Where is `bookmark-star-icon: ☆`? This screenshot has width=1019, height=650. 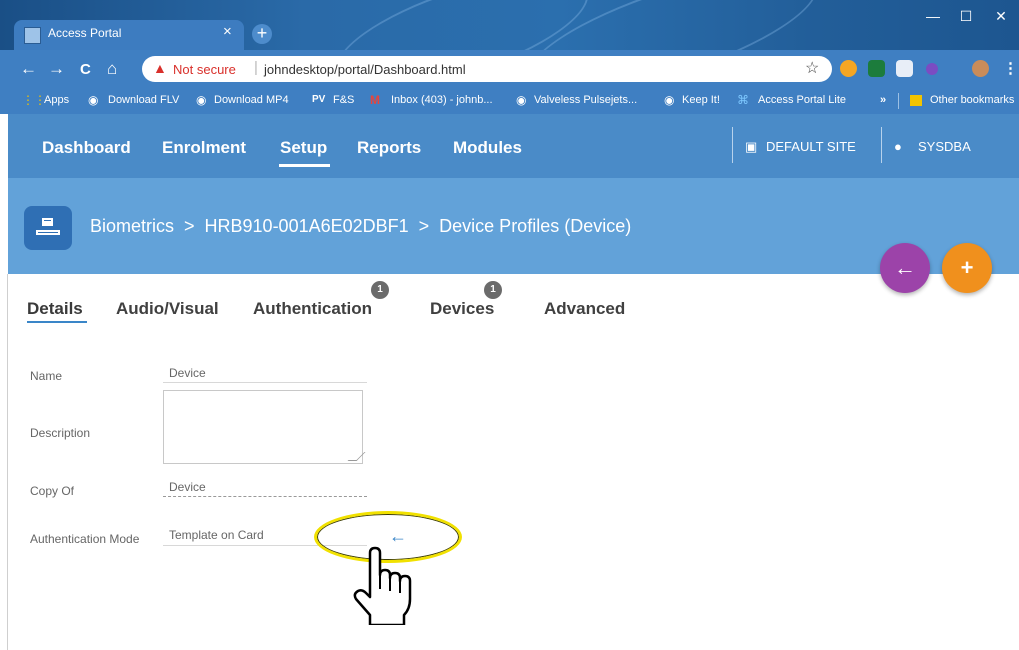
bookmark-star-icon: ☆ is located at coordinates (812, 68).